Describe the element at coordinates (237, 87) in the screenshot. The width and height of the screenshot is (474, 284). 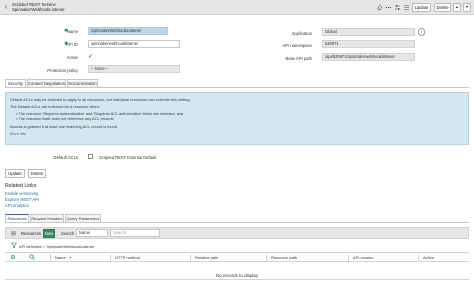
I see `tab-divider` at that location.